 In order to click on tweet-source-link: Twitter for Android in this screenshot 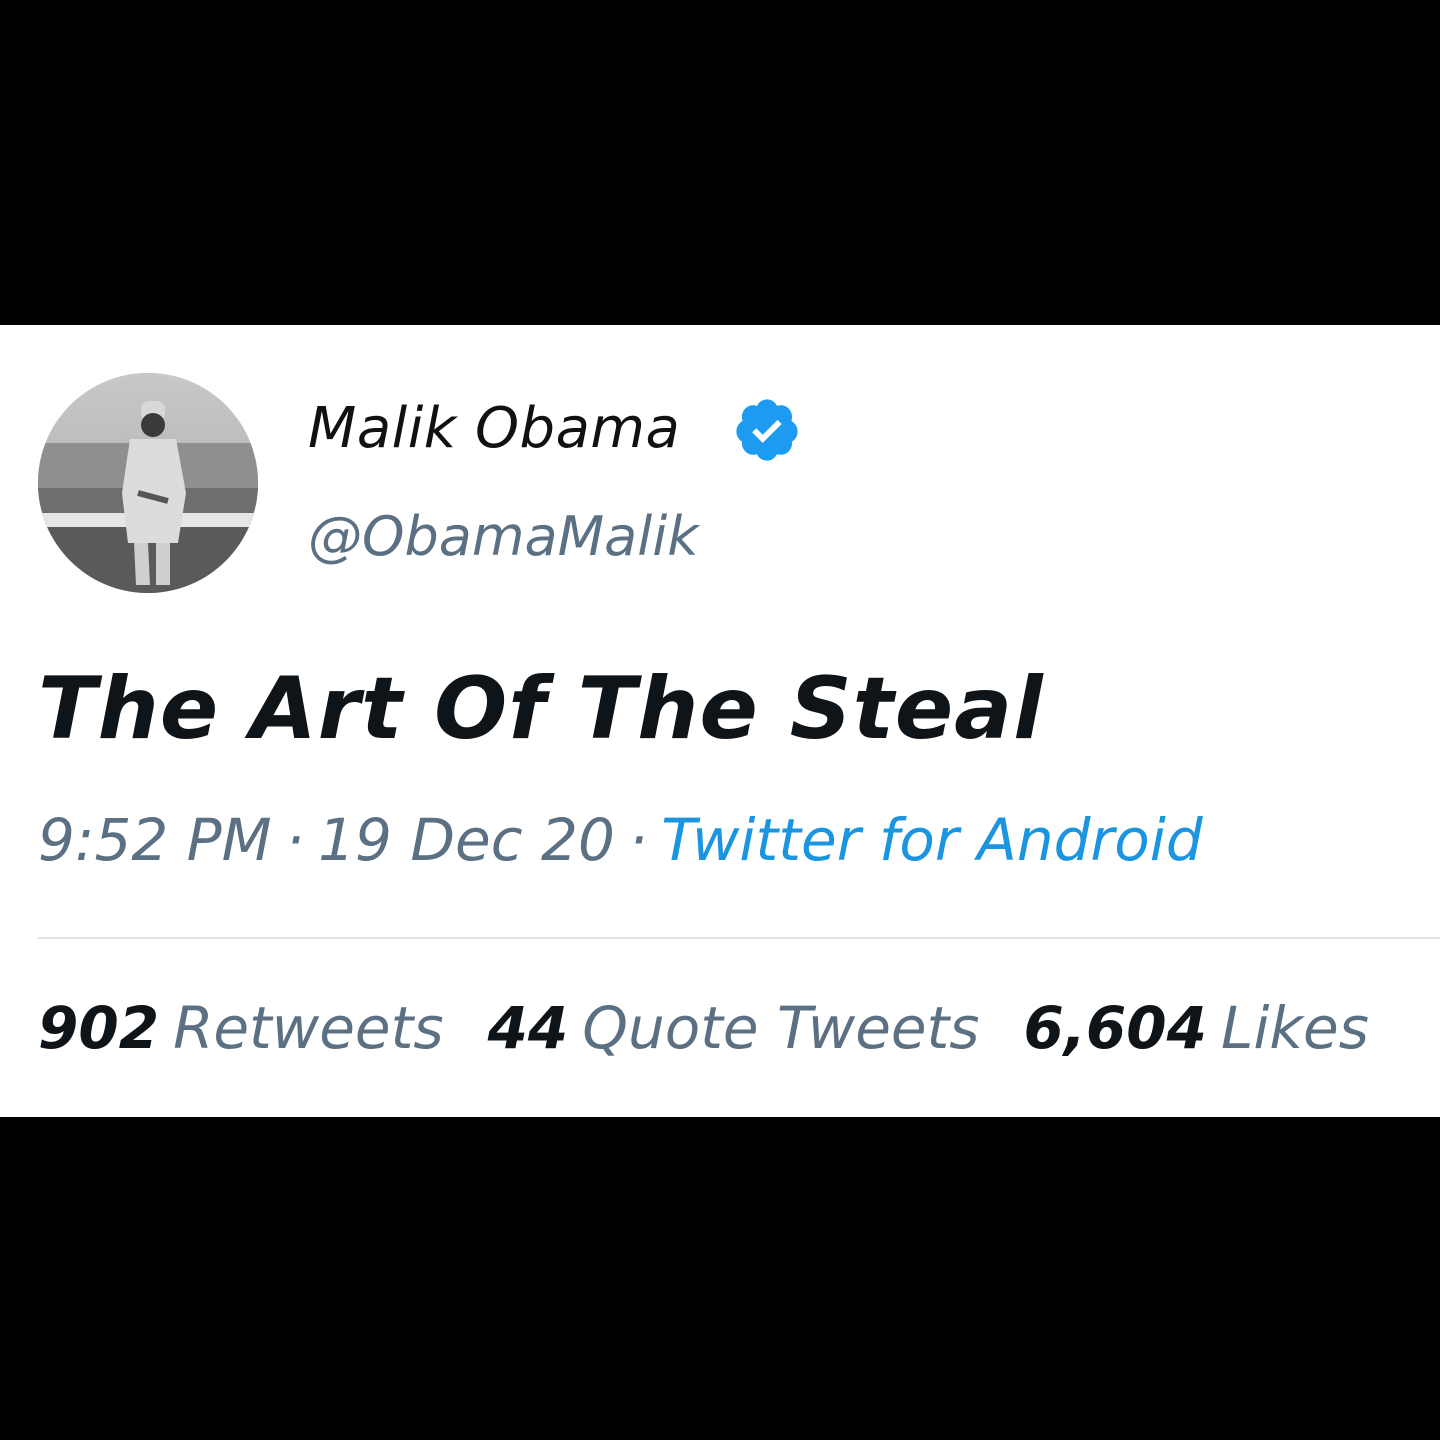, I will do `click(931, 840)`.